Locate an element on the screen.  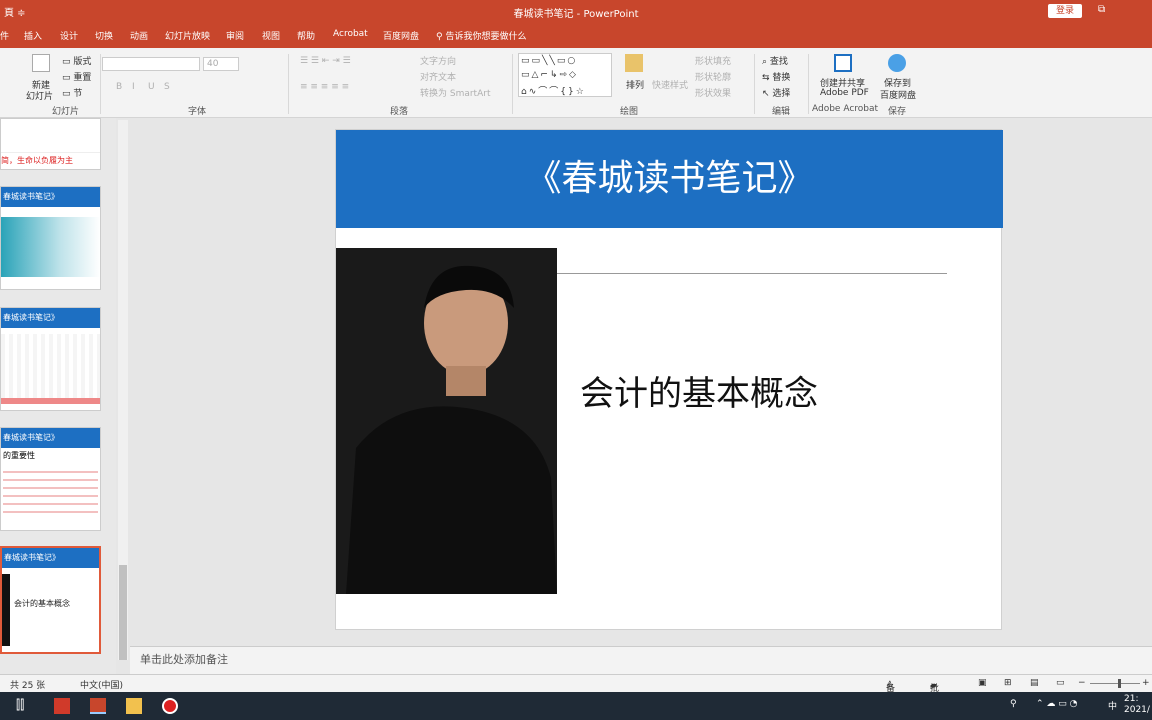
align-text-button: 对齐文本 is located at coordinates (438, 76).